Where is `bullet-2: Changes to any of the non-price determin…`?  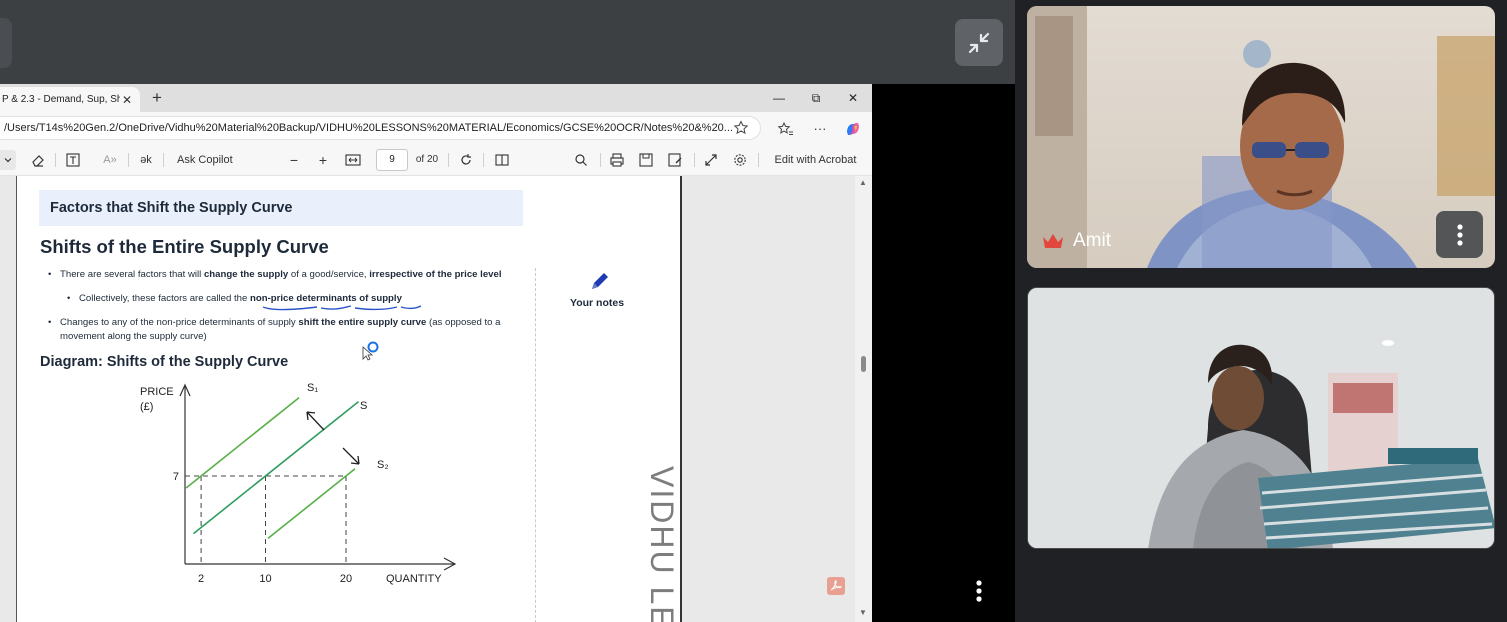
bullet-2: Changes to any of the non-price determin… is located at coordinates (289, 330).